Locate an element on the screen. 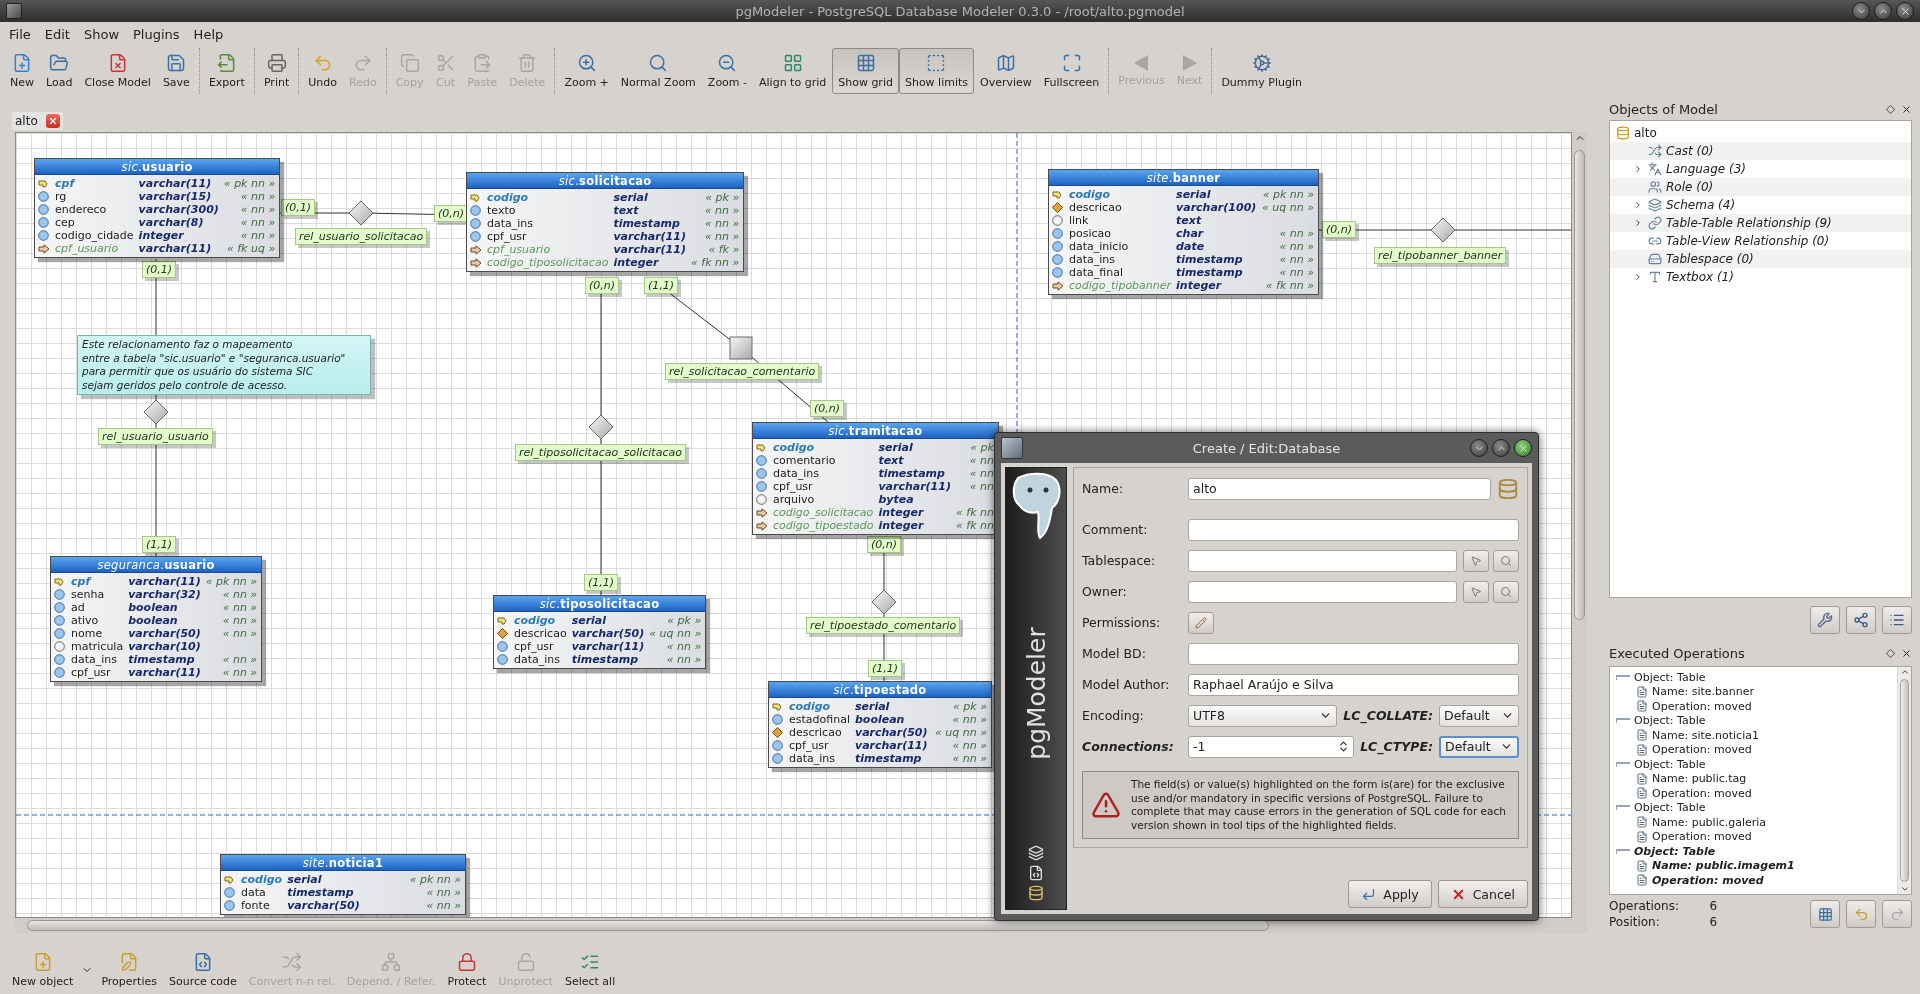 The height and width of the screenshot is (994, 1920). toolbar-button: Export is located at coordinates (226, 71).